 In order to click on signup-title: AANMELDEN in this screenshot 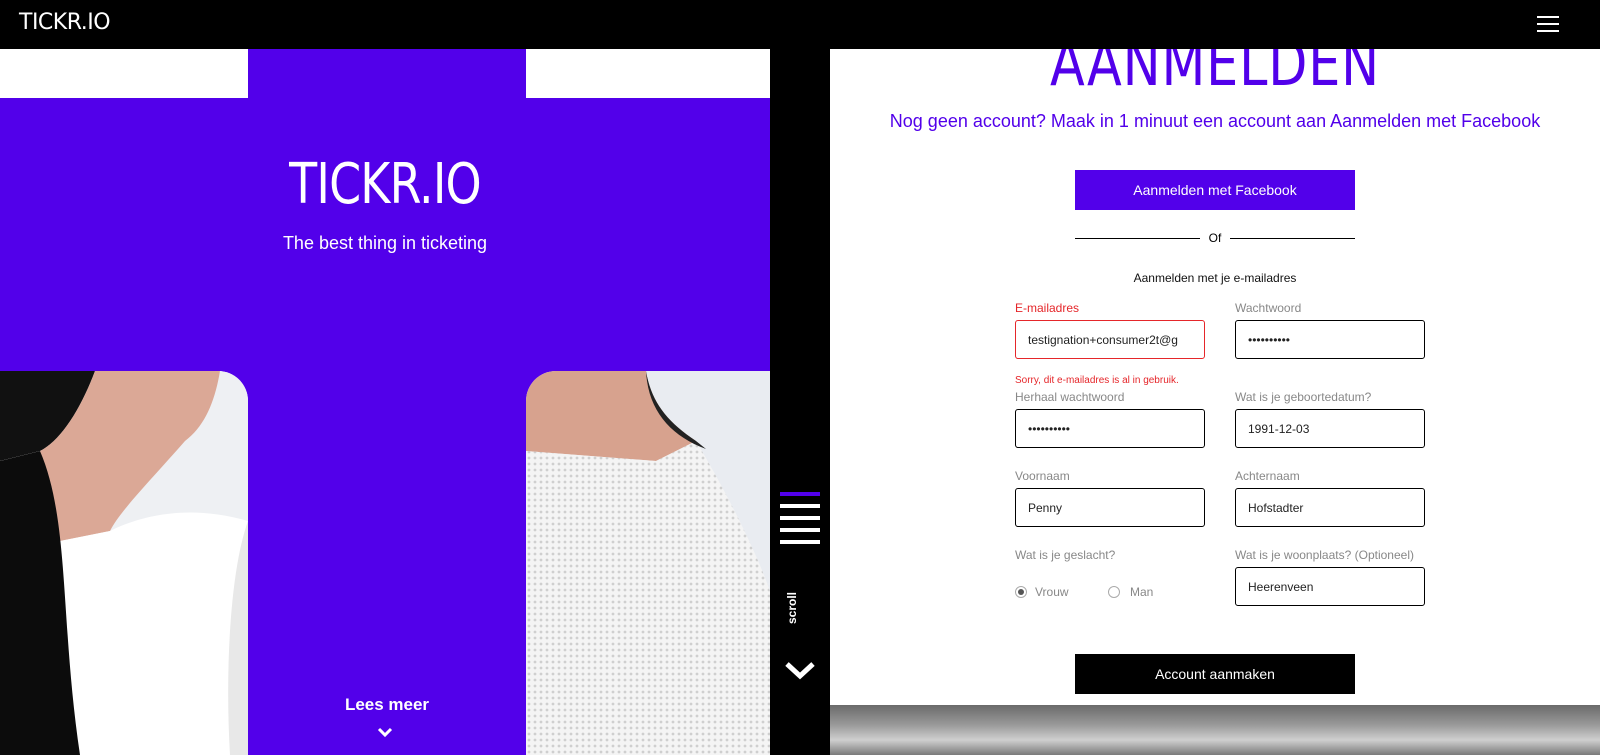, I will do `click(1215, 74)`.